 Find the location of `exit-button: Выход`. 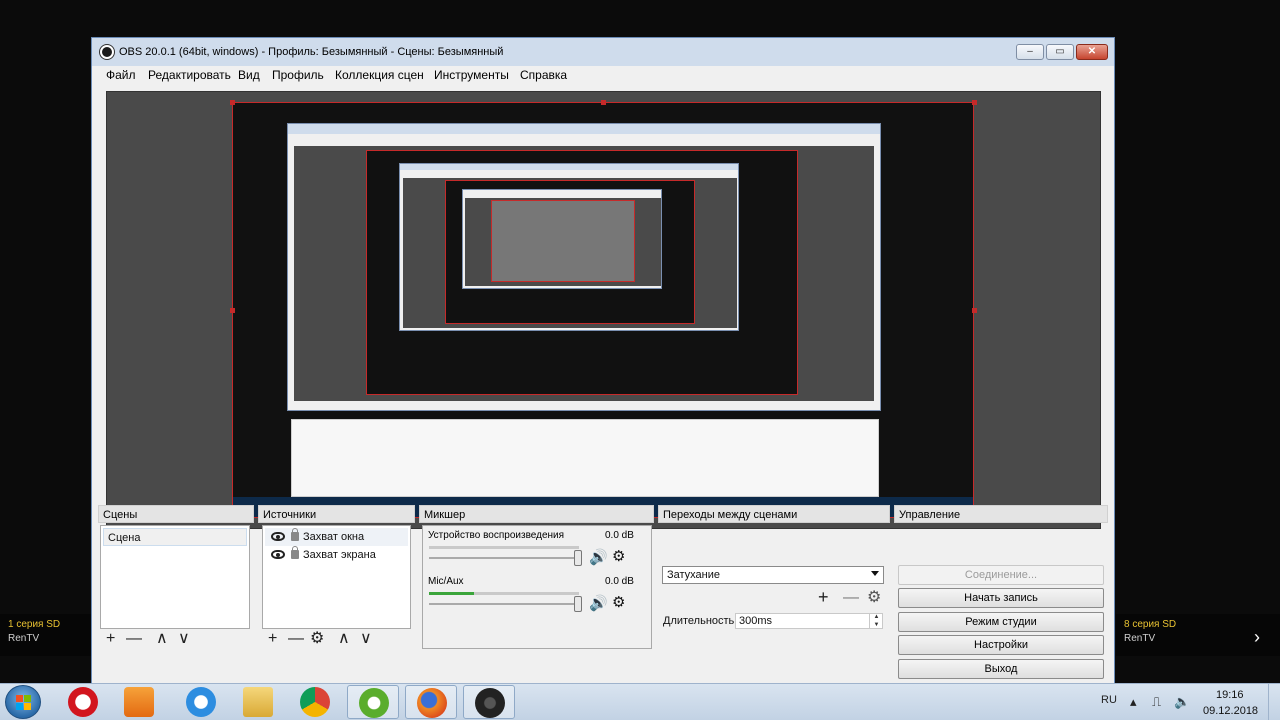

exit-button: Выход is located at coordinates (1001, 669).